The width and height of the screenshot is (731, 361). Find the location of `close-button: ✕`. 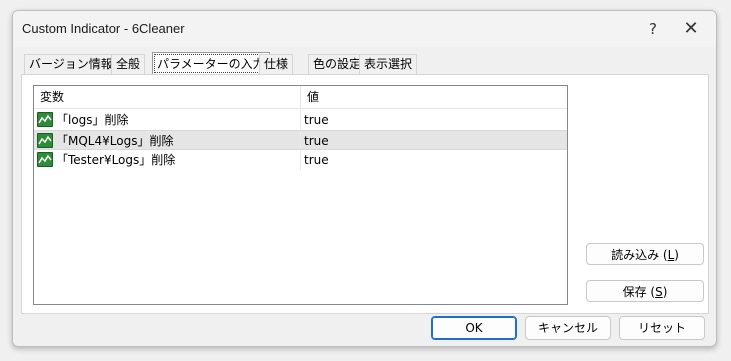

close-button: ✕ is located at coordinates (691, 29).